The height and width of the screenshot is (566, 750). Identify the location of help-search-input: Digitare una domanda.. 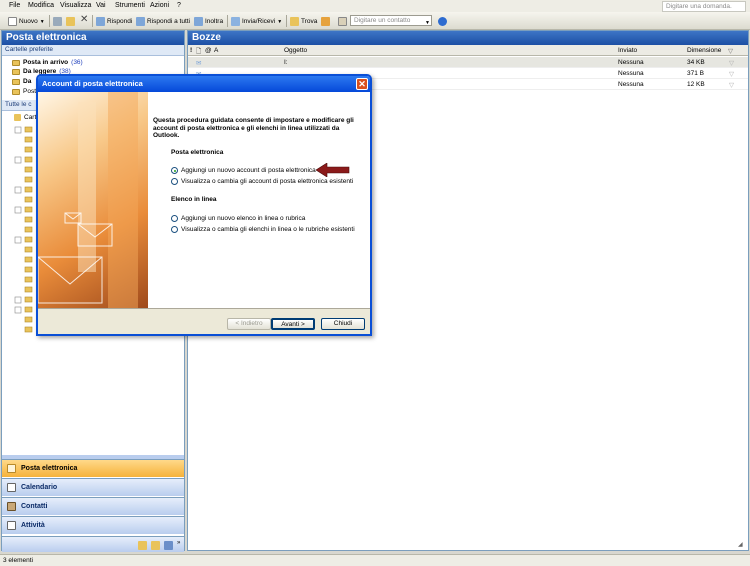
(704, 6).